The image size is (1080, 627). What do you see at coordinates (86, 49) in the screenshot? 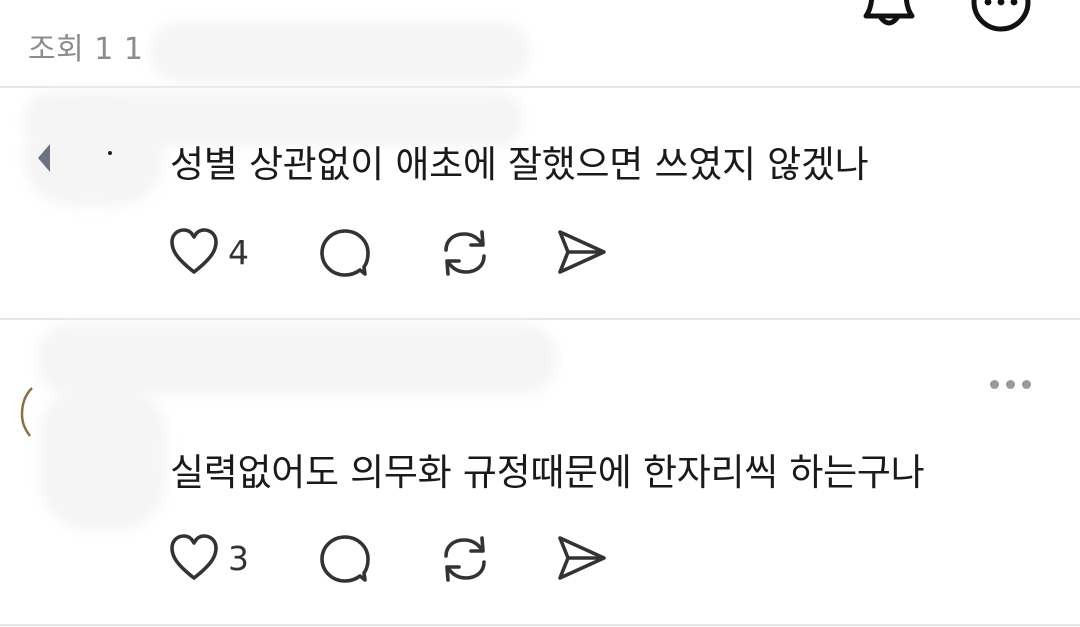
I see `view-count: 조회 1 1` at bounding box center [86, 49].